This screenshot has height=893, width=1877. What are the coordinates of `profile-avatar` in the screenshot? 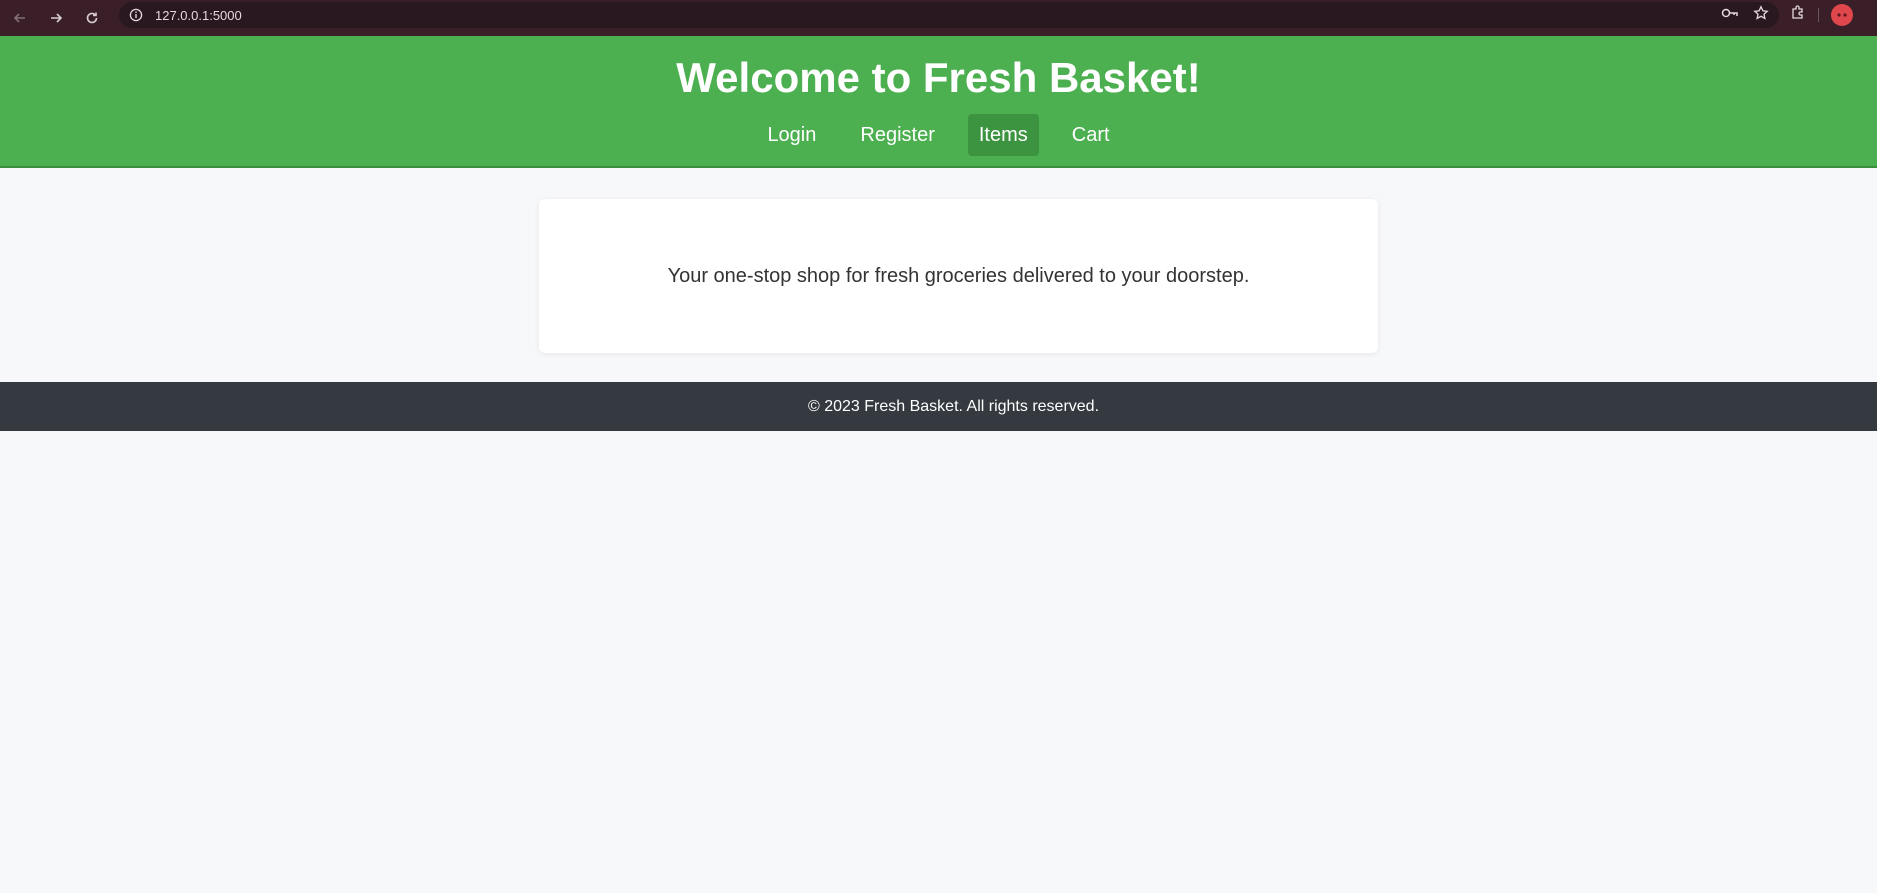 It's located at (1842, 15).